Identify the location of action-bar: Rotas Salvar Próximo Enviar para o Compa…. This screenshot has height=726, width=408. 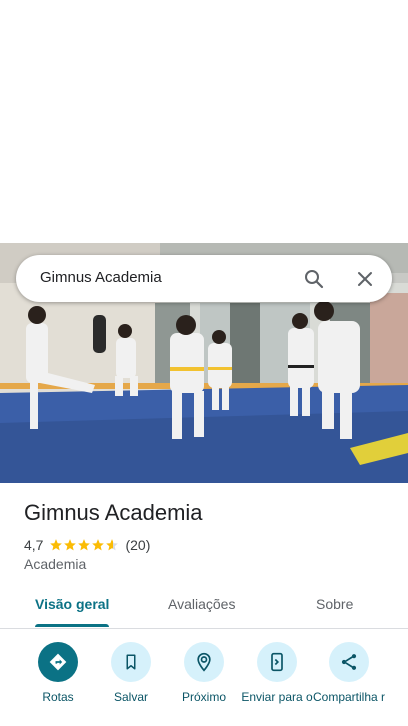
(204, 683).